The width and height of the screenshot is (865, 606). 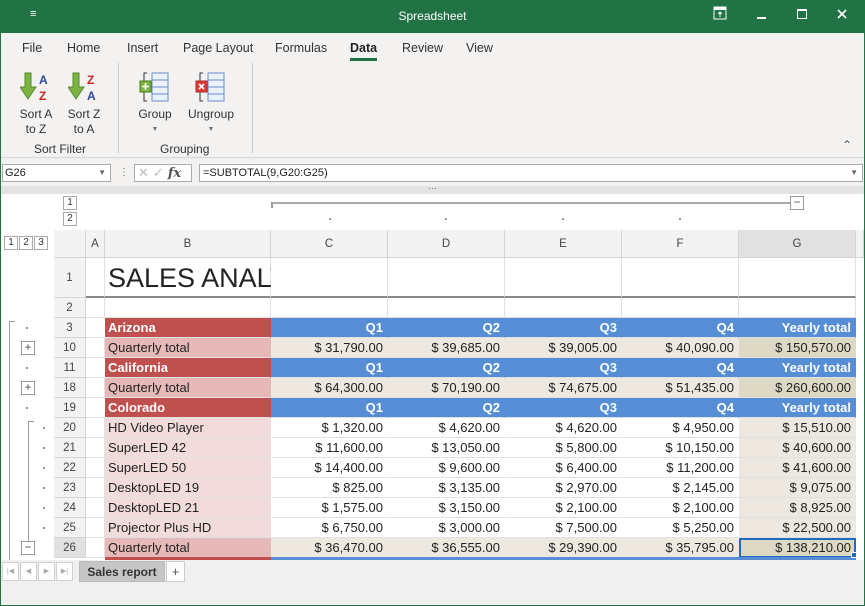 What do you see at coordinates (28, 571) in the screenshot?
I see `previous-sheet-icon: ◀` at bounding box center [28, 571].